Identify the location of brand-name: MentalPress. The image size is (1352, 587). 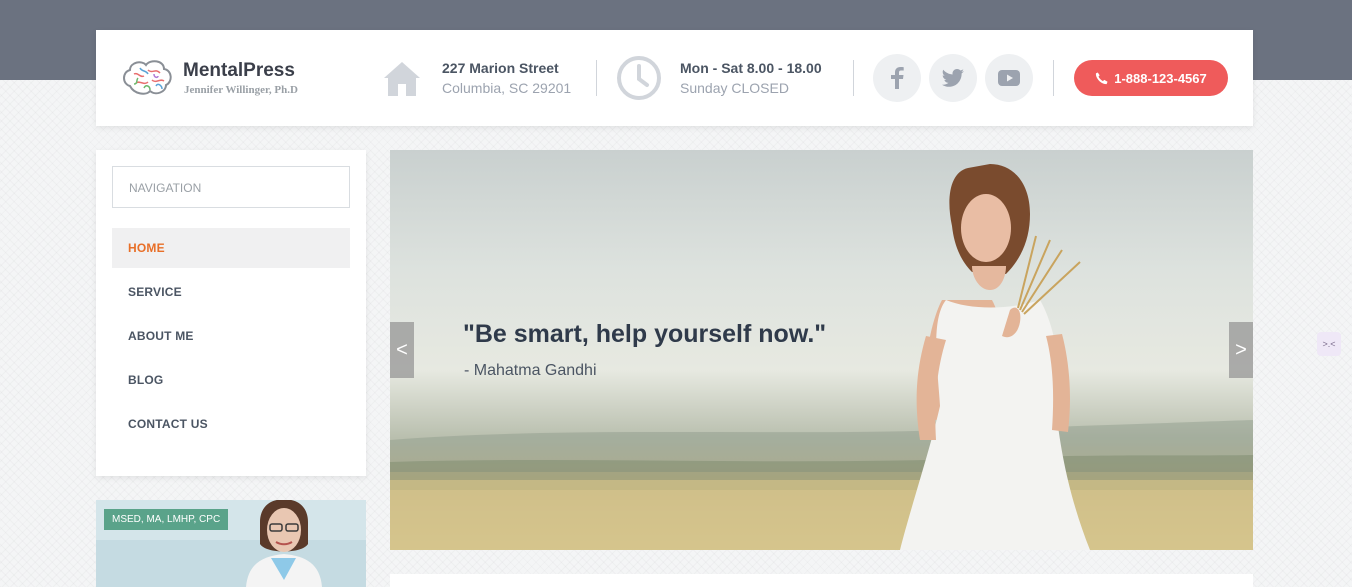
(239, 70).